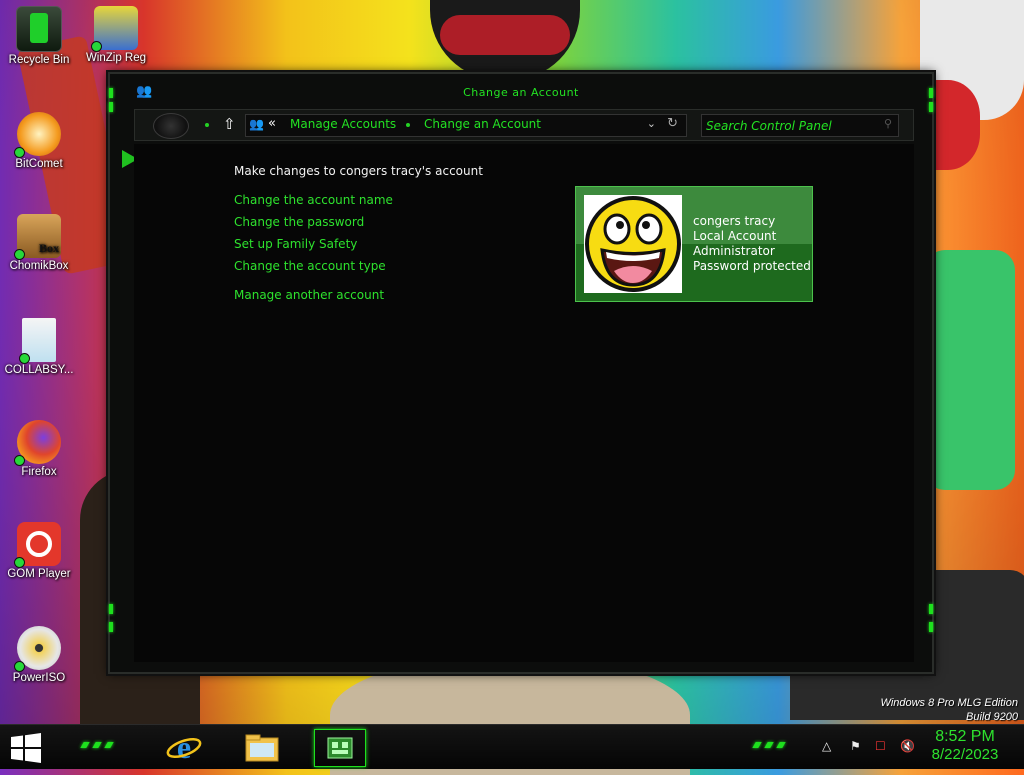 Image resolution: width=1024 pixels, height=775 pixels. Describe the element at coordinates (39, 472) in the screenshot. I see `desktop-icon-label: Firefox` at that location.